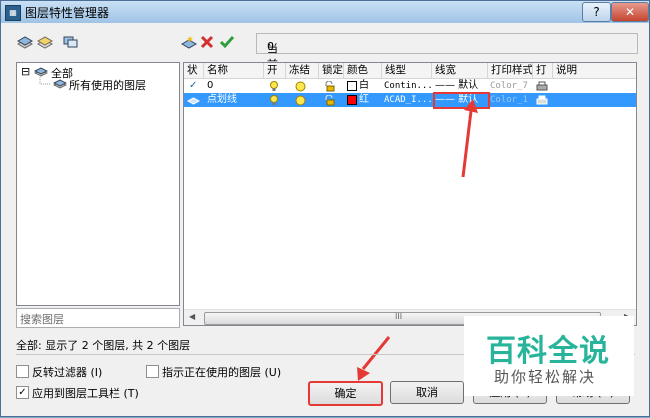 The width and height of the screenshot is (650, 418). What do you see at coordinates (363, 70) in the screenshot?
I see `col-color: 颜色` at bounding box center [363, 70].